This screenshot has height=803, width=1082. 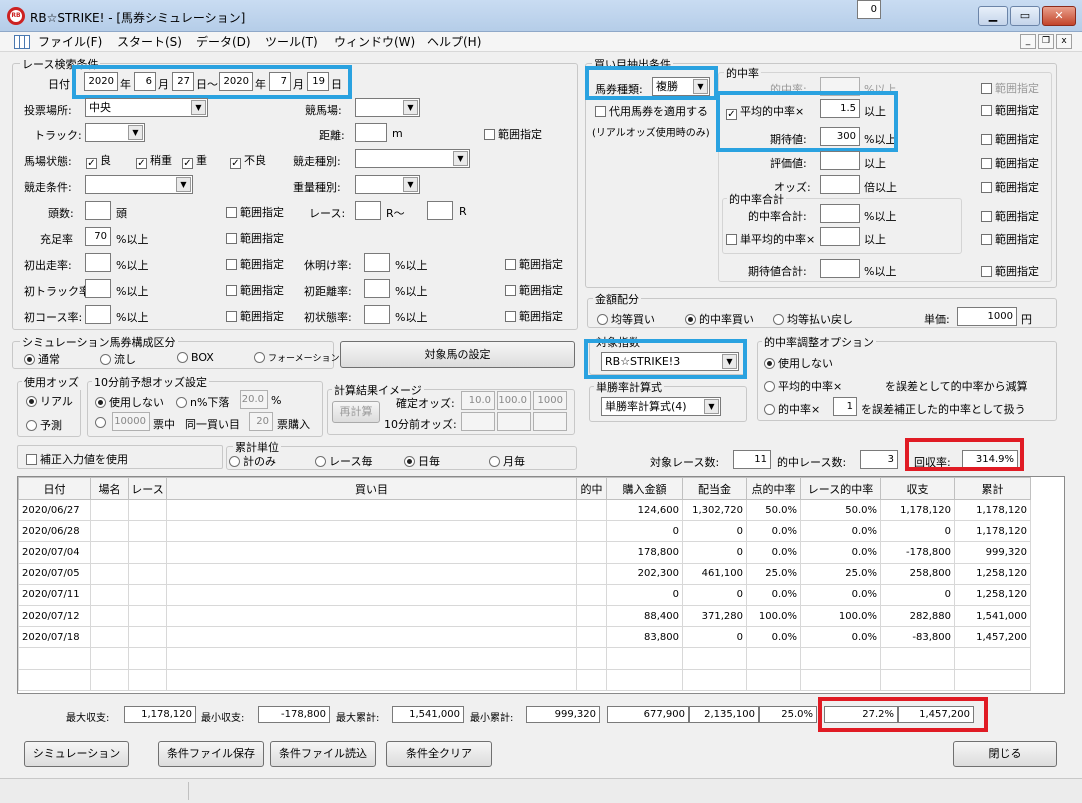 What do you see at coordinates (49, 401) in the screenshot?
I see `odds-real-radio: リアル` at bounding box center [49, 401].